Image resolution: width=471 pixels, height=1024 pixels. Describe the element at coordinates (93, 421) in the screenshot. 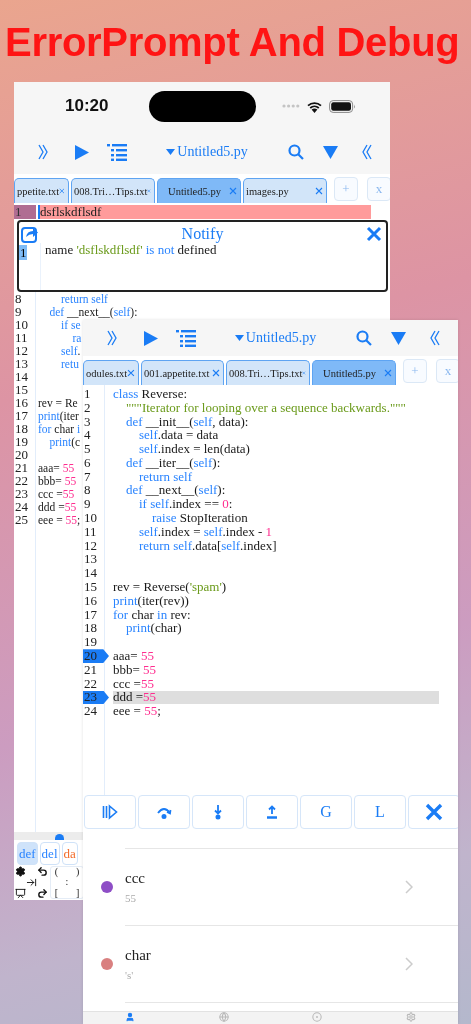

I see `line-number: 3` at that location.